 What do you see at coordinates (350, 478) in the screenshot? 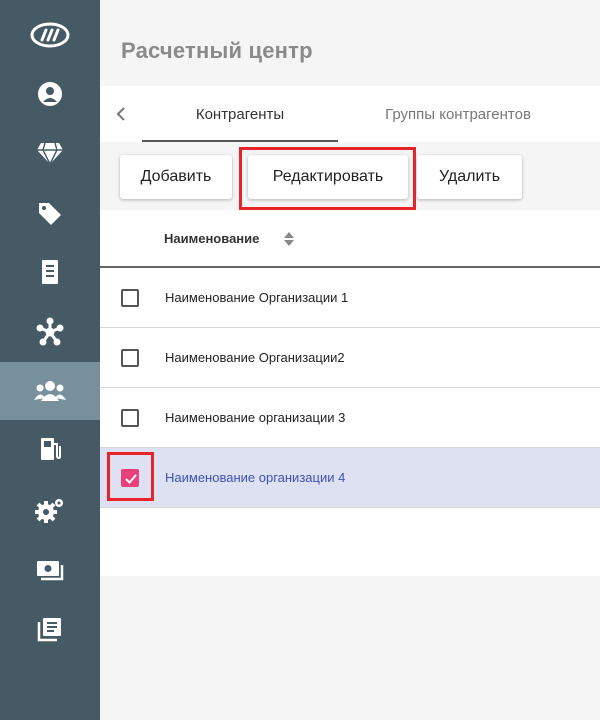
I see `table-row-selected: Наименование организации 4` at bounding box center [350, 478].